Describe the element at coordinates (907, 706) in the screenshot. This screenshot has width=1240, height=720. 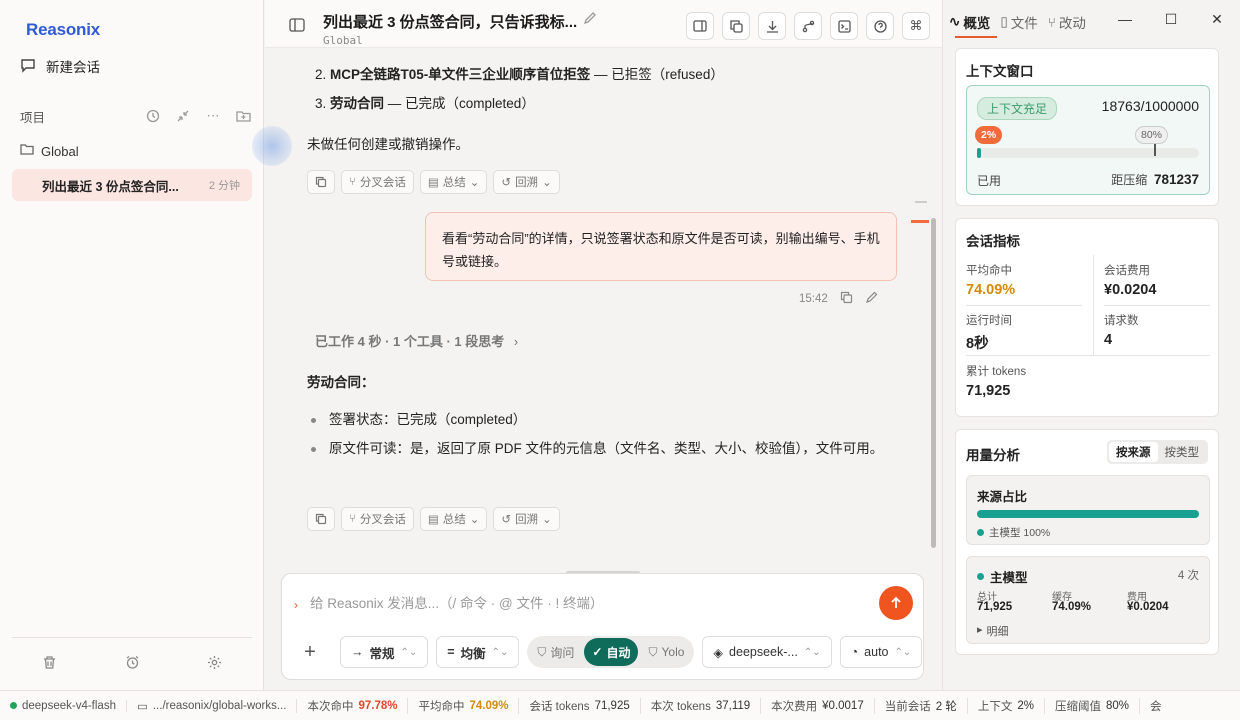
I see `status-label: 当前会话` at that location.